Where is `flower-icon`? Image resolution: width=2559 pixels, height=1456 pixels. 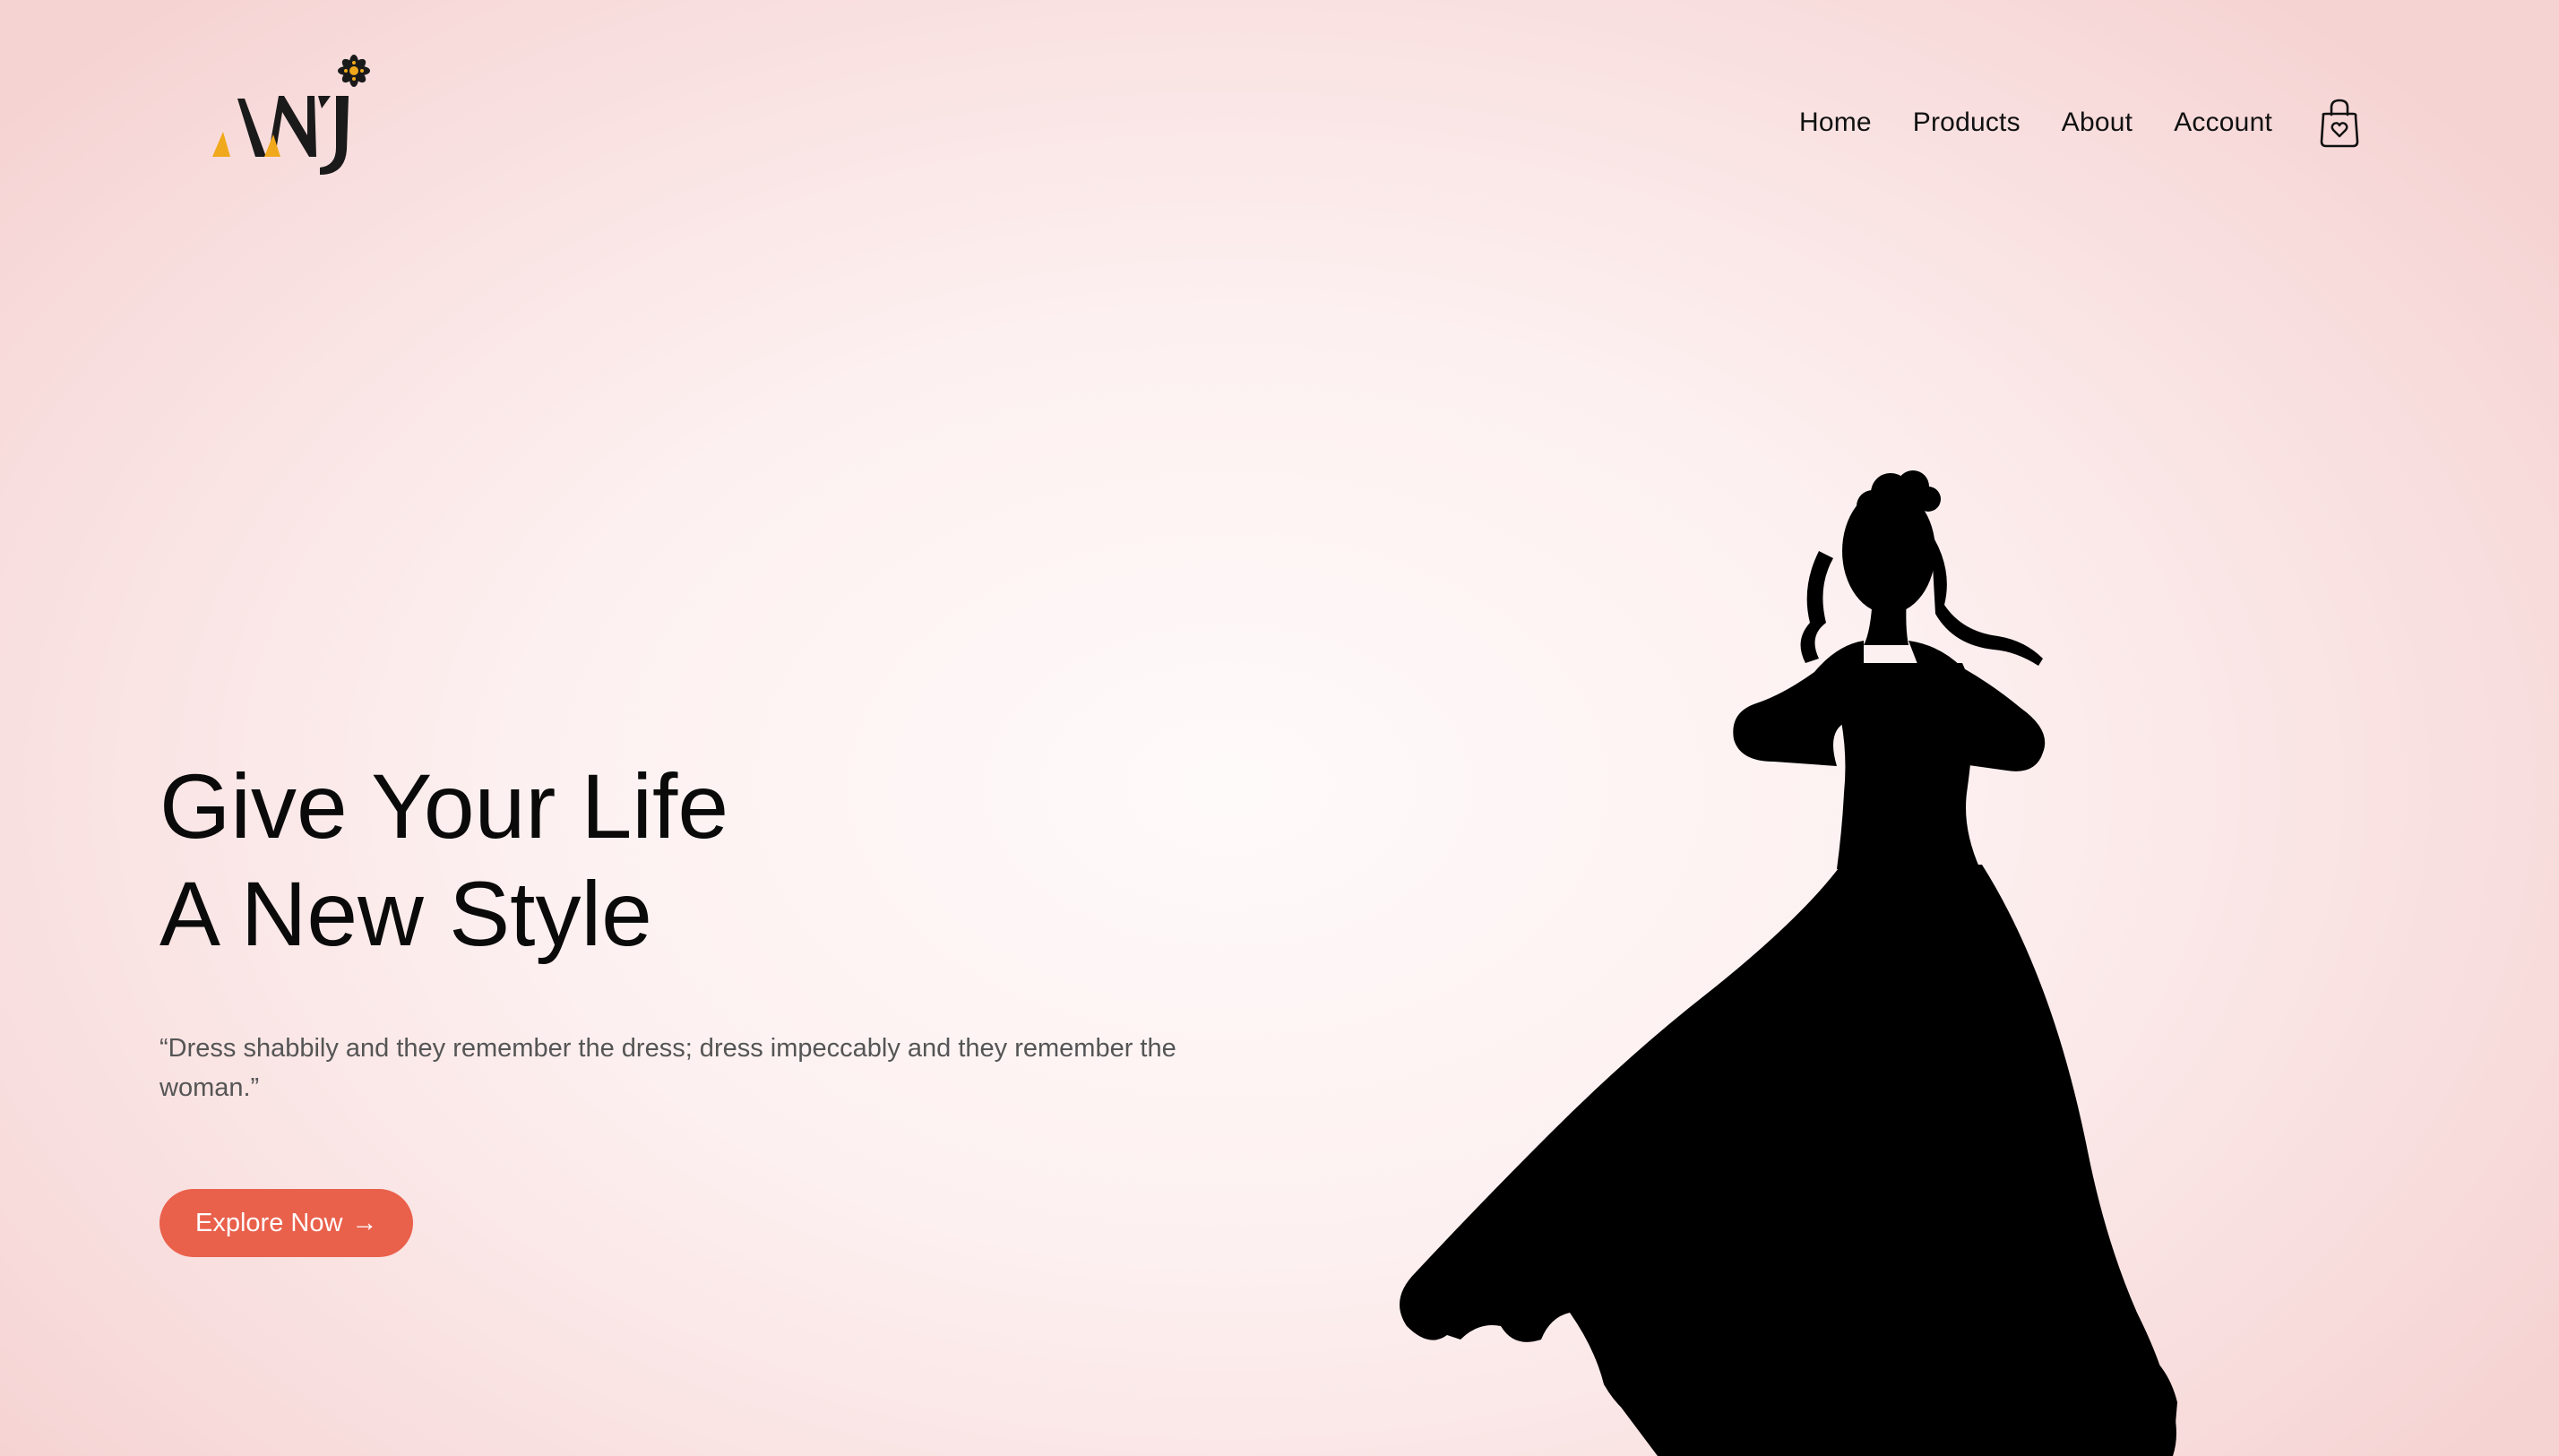
flower-icon is located at coordinates (354, 71).